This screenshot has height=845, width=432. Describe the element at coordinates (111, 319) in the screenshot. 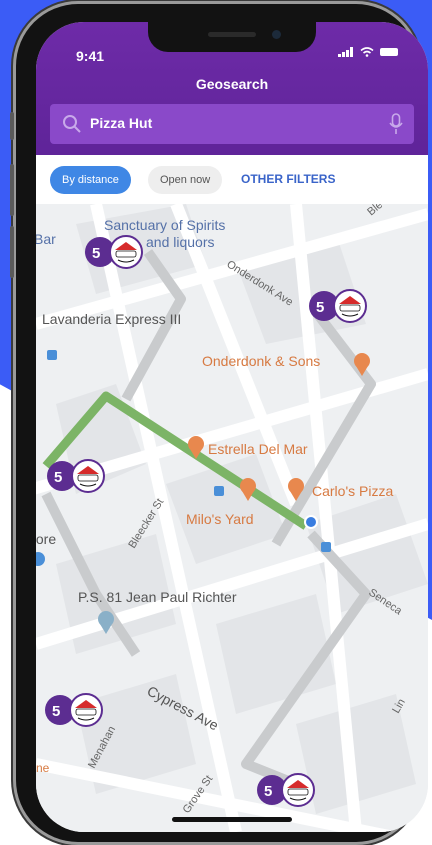

I see `map-label-lavanderia: Lavanderia Express III` at that location.